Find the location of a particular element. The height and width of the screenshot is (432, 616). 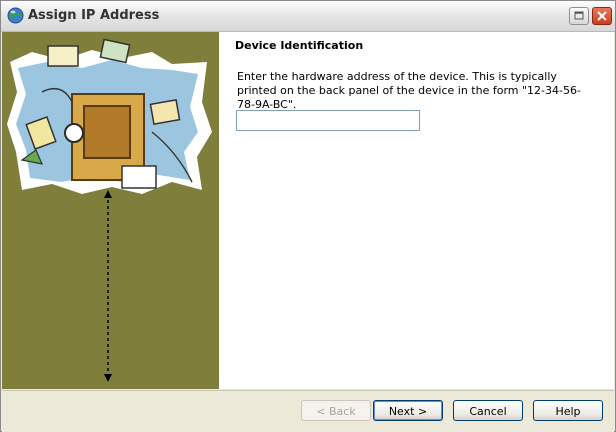

window-title: Assign IP Address is located at coordinates (94, 15).